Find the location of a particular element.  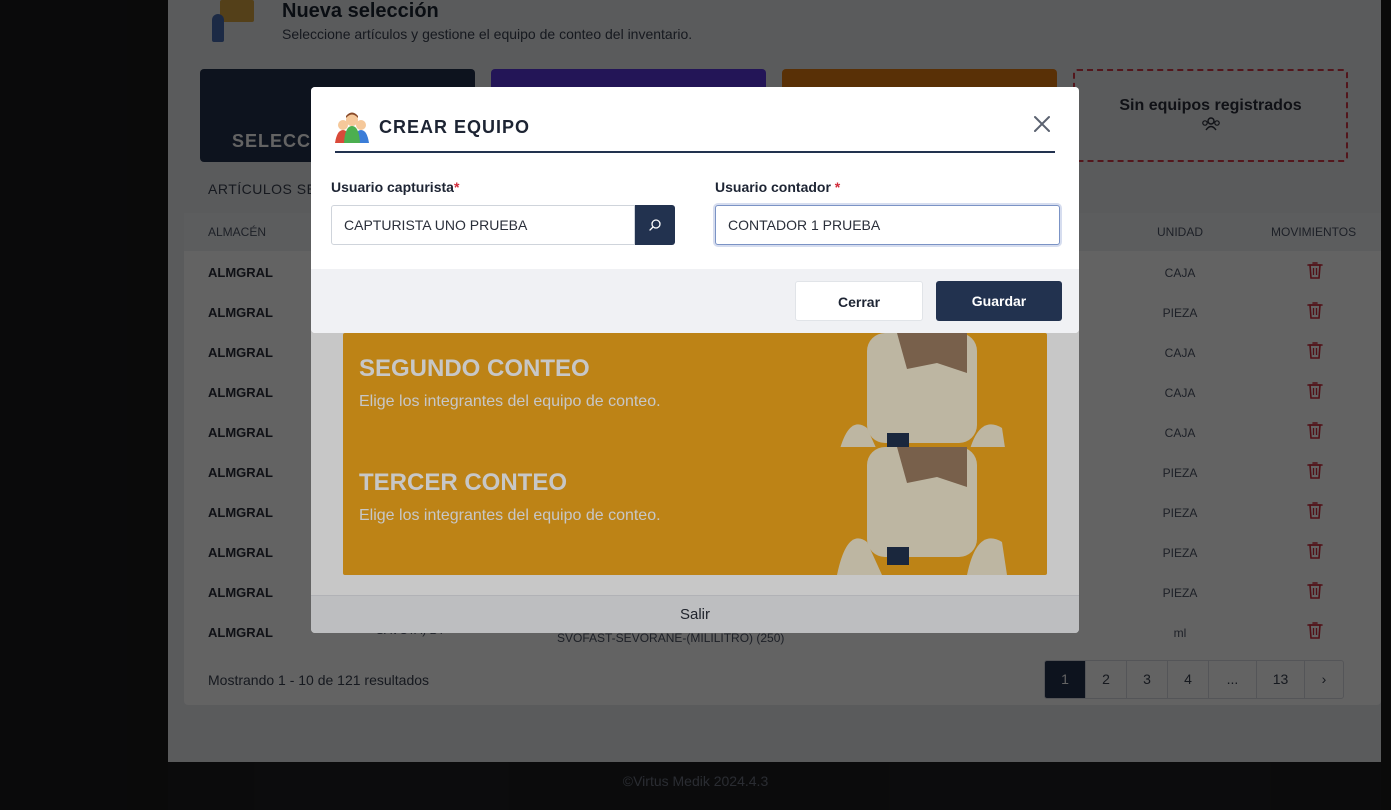

save-button: Guardar is located at coordinates (999, 301).